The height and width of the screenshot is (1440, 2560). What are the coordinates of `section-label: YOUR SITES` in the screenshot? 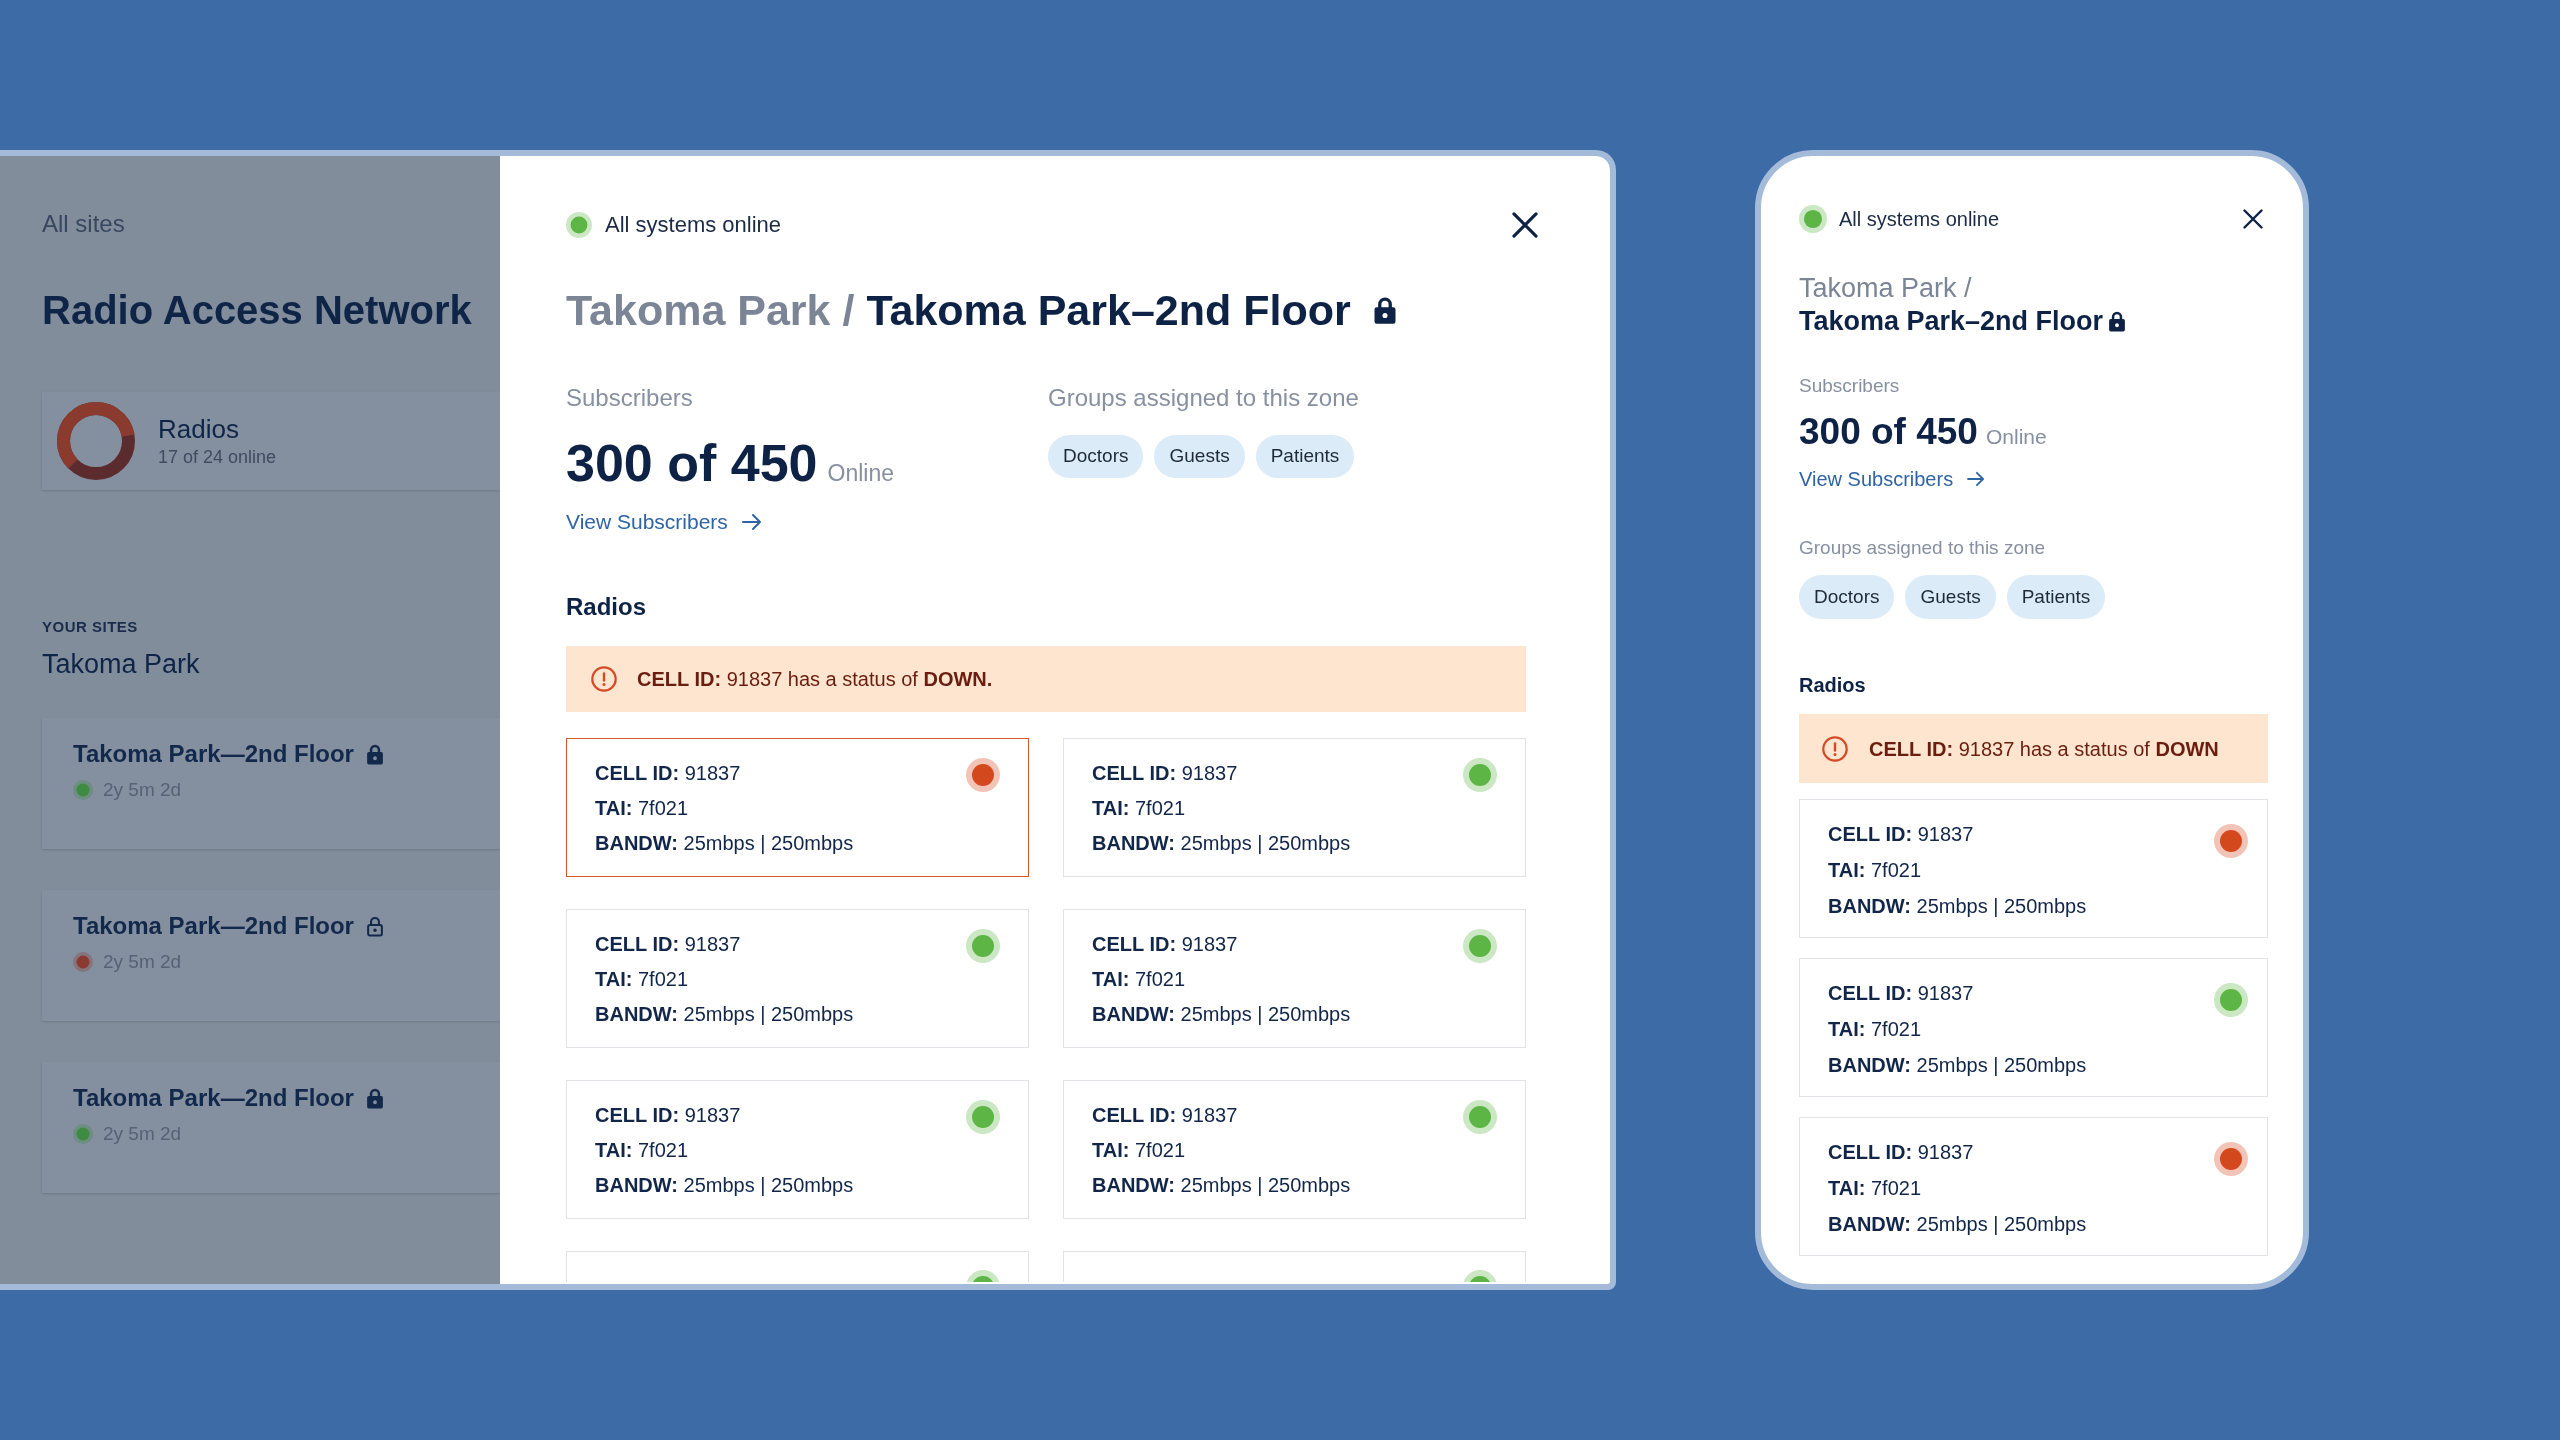 It's located at (90, 627).